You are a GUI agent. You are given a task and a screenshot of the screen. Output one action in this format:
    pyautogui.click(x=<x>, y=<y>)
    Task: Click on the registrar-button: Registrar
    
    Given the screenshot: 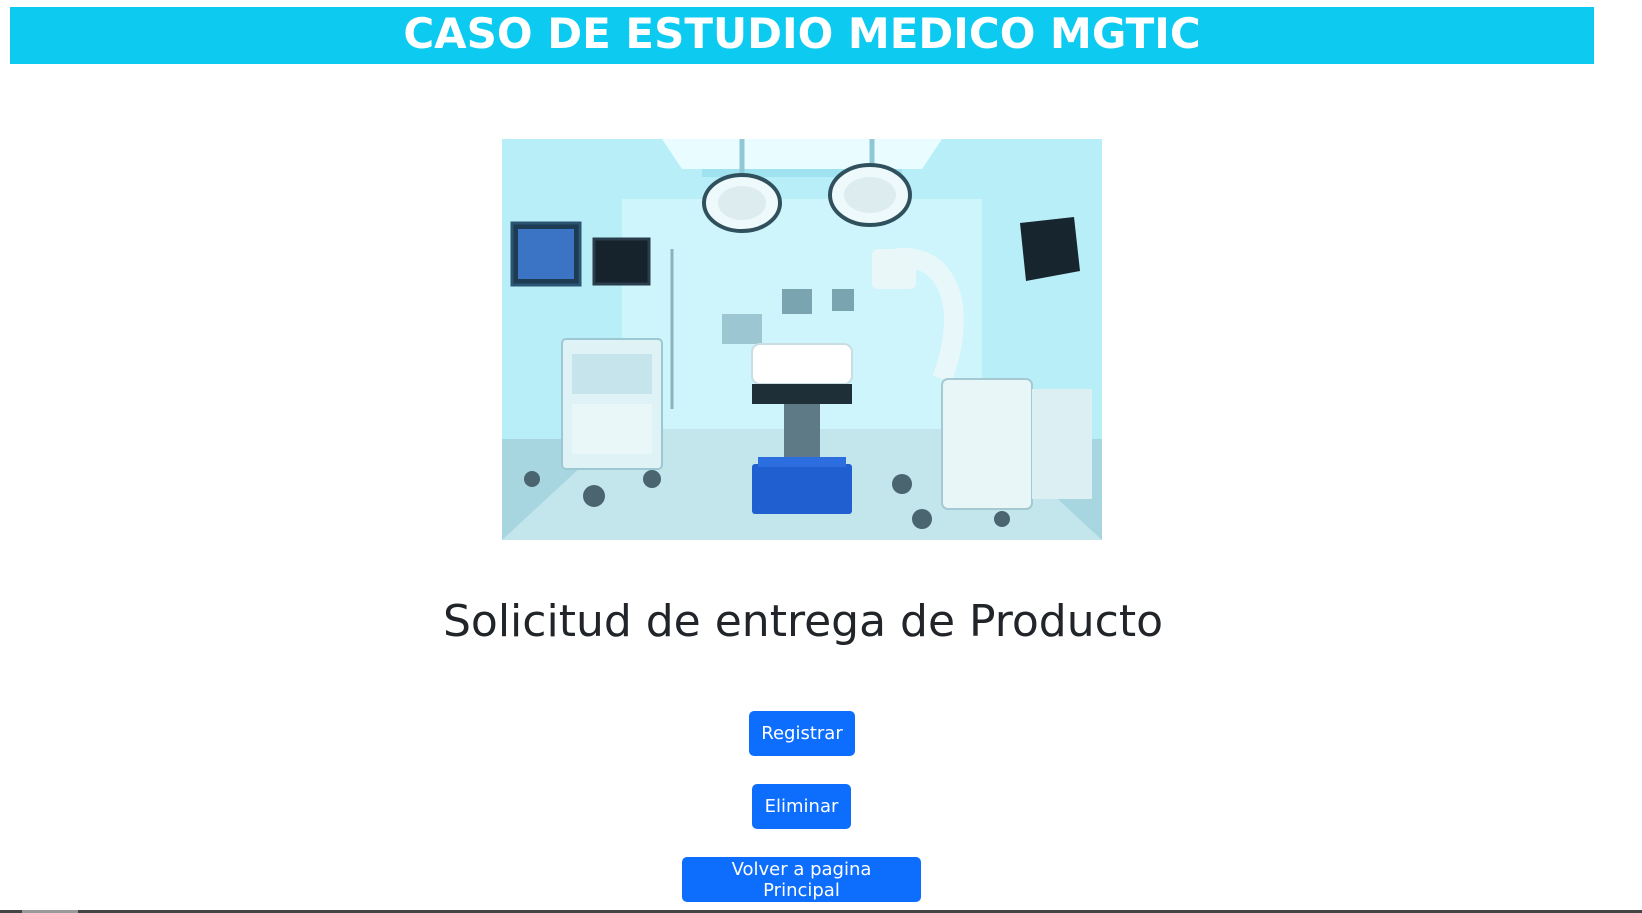 What is the action you would take?
    pyautogui.click(x=802, y=733)
    